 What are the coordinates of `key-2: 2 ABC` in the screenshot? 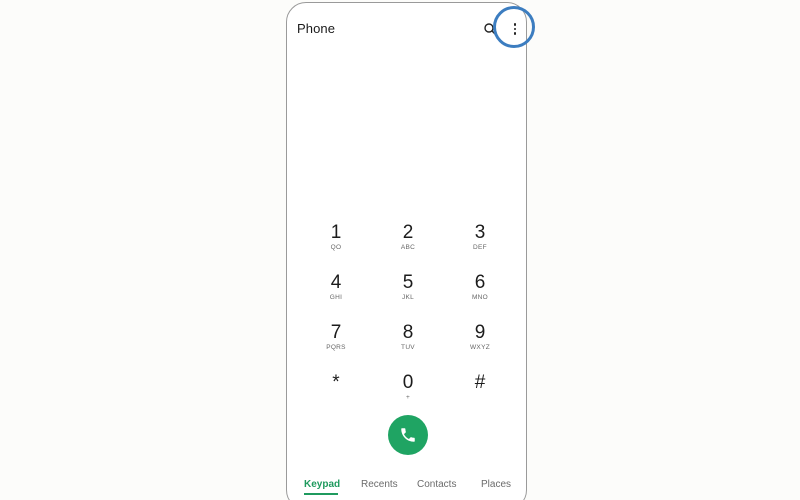 It's located at (408, 246).